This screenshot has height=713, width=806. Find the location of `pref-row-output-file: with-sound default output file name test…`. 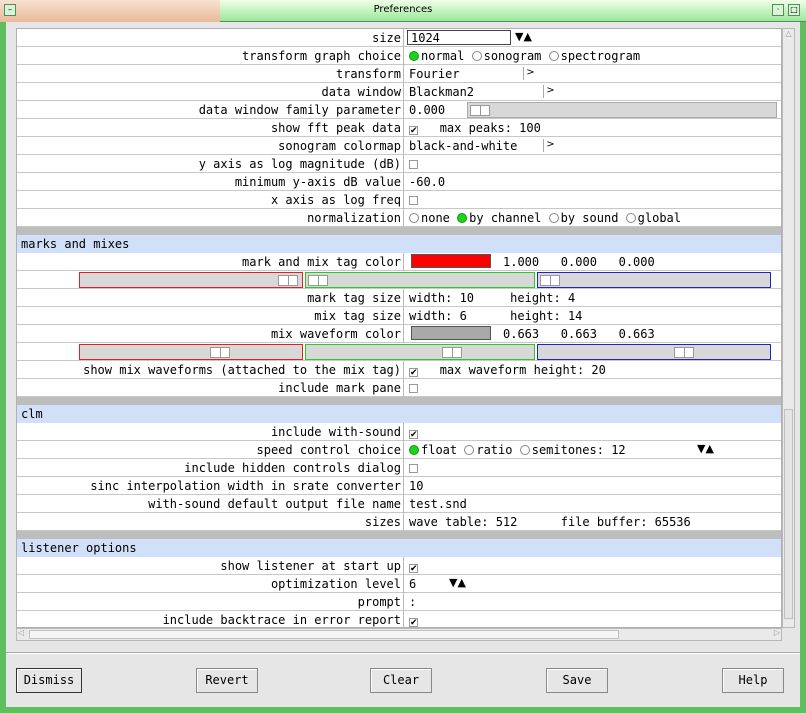

pref-row-output-file: with-sound default output file name test… is located at coordinates (399, 504).